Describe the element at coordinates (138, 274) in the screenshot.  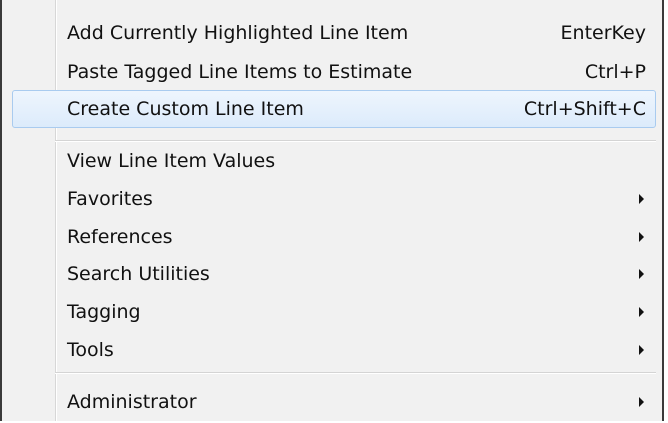
I see `menu-item-label: Search Utilities` at that location.